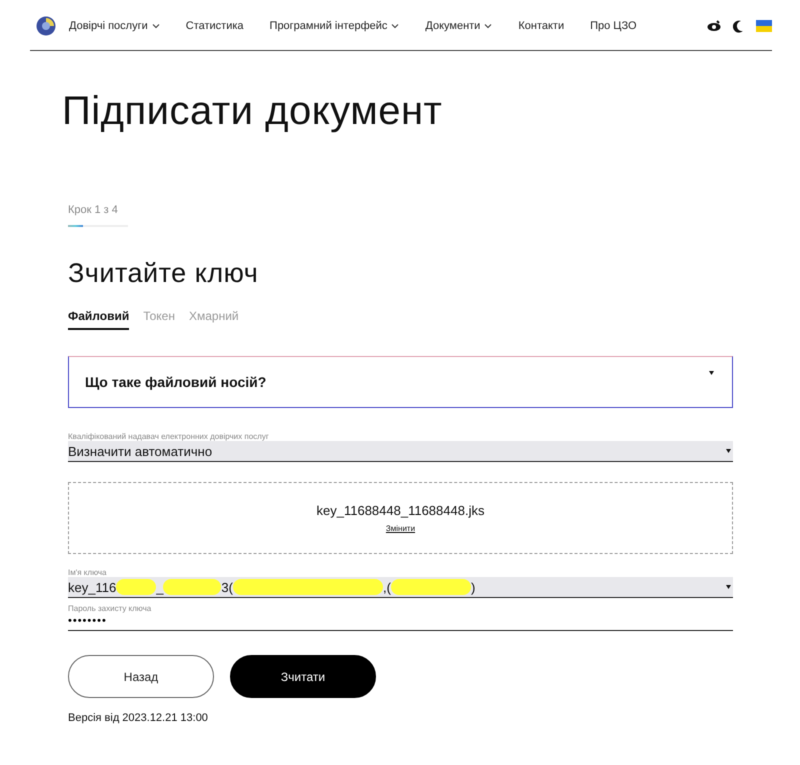 The height and width of the screenshot is (765, 800). Describe the element at coordinates (88, 572) in the screenshot. I see `field-label: Ім'я ключа` at that location.